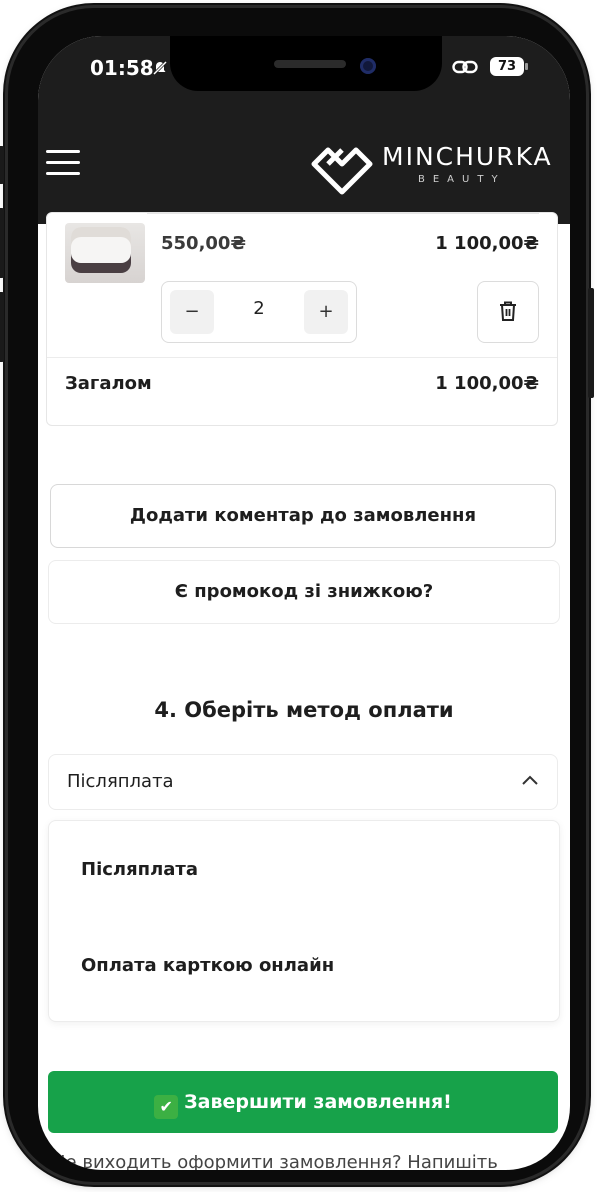 The width and height of the screenshot is (600, 1192). I want to click on quantity-stepper: − 2 +, so click(259, 312).